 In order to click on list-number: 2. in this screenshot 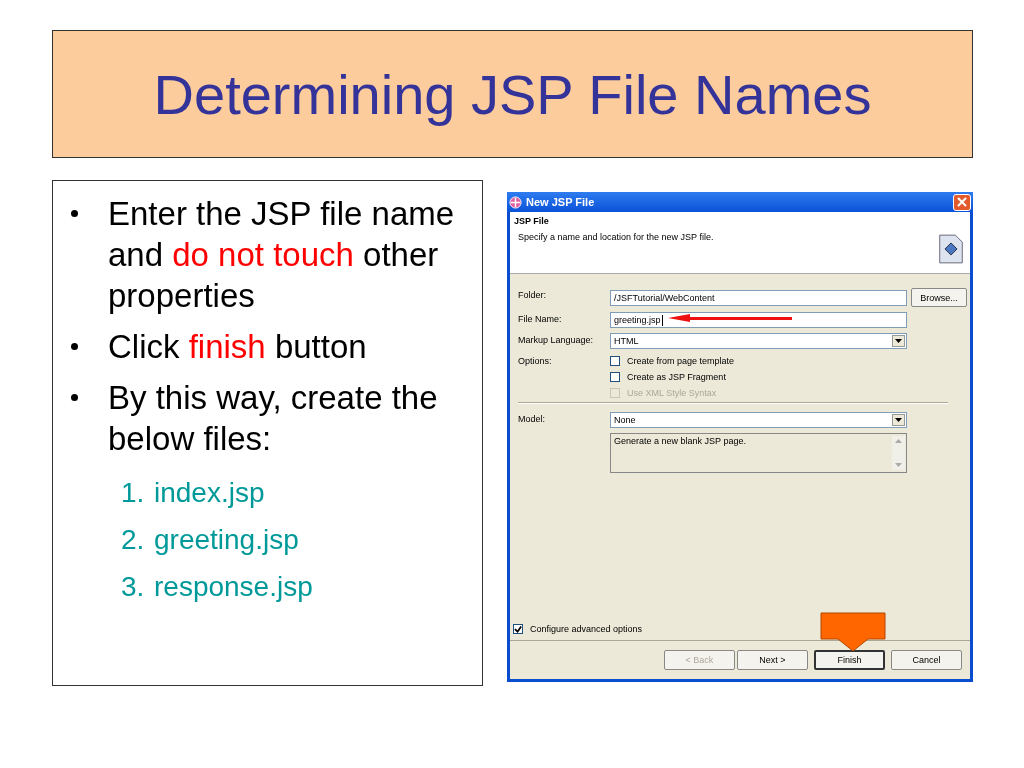, I will do `click(133, 540)`.